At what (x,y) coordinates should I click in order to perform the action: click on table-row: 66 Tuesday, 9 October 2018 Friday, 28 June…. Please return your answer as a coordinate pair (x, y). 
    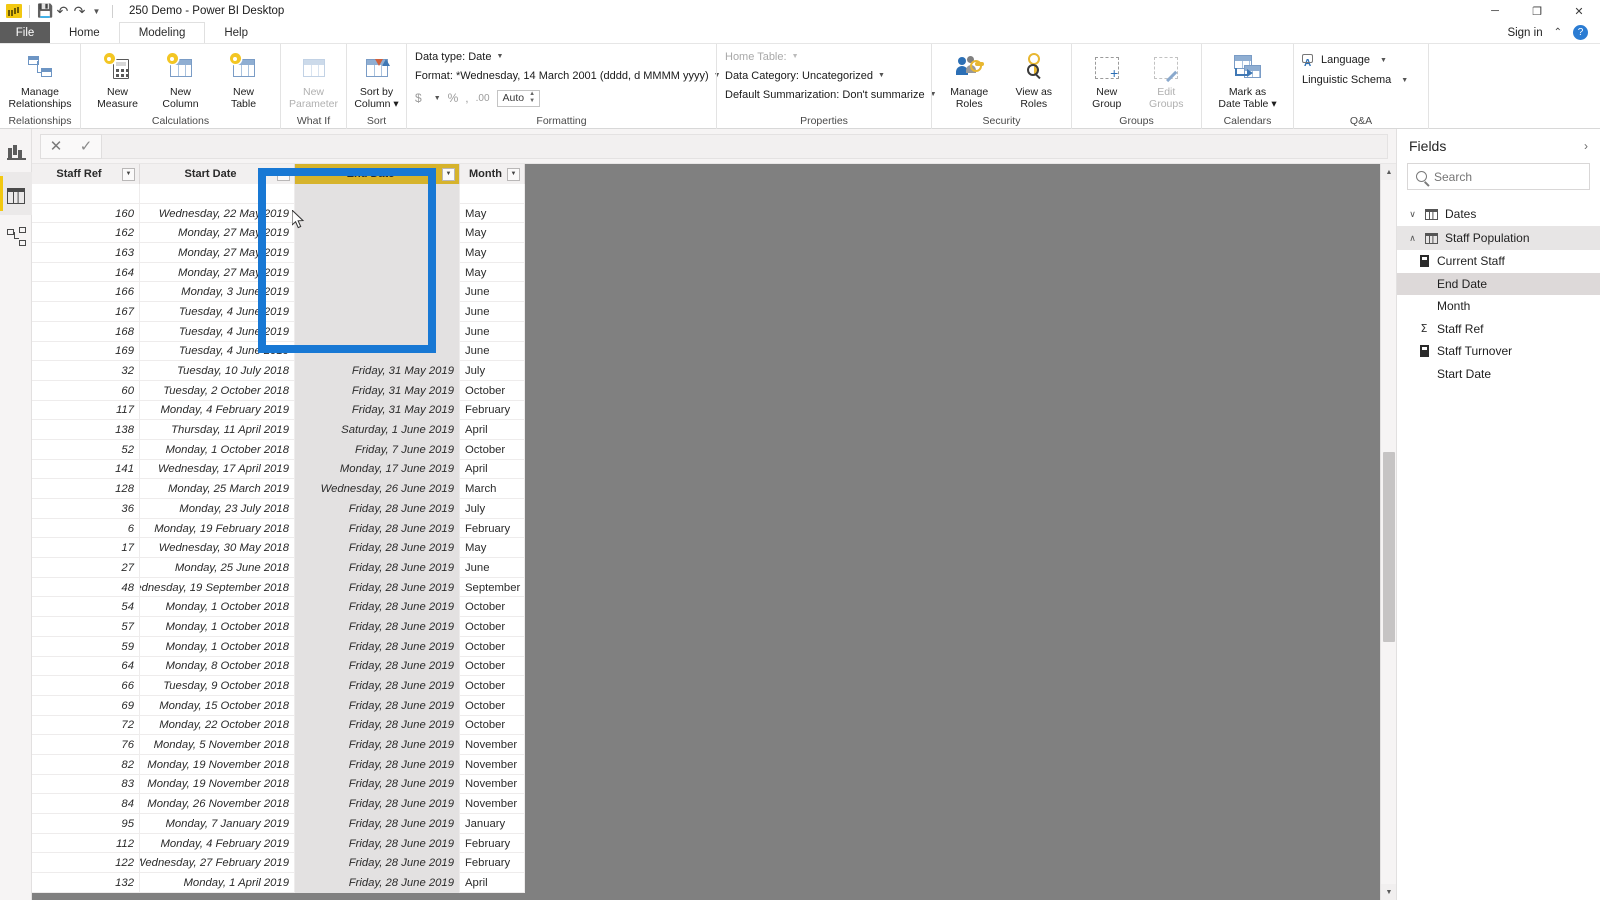
    Looking at the image, I should click on (278, 686).